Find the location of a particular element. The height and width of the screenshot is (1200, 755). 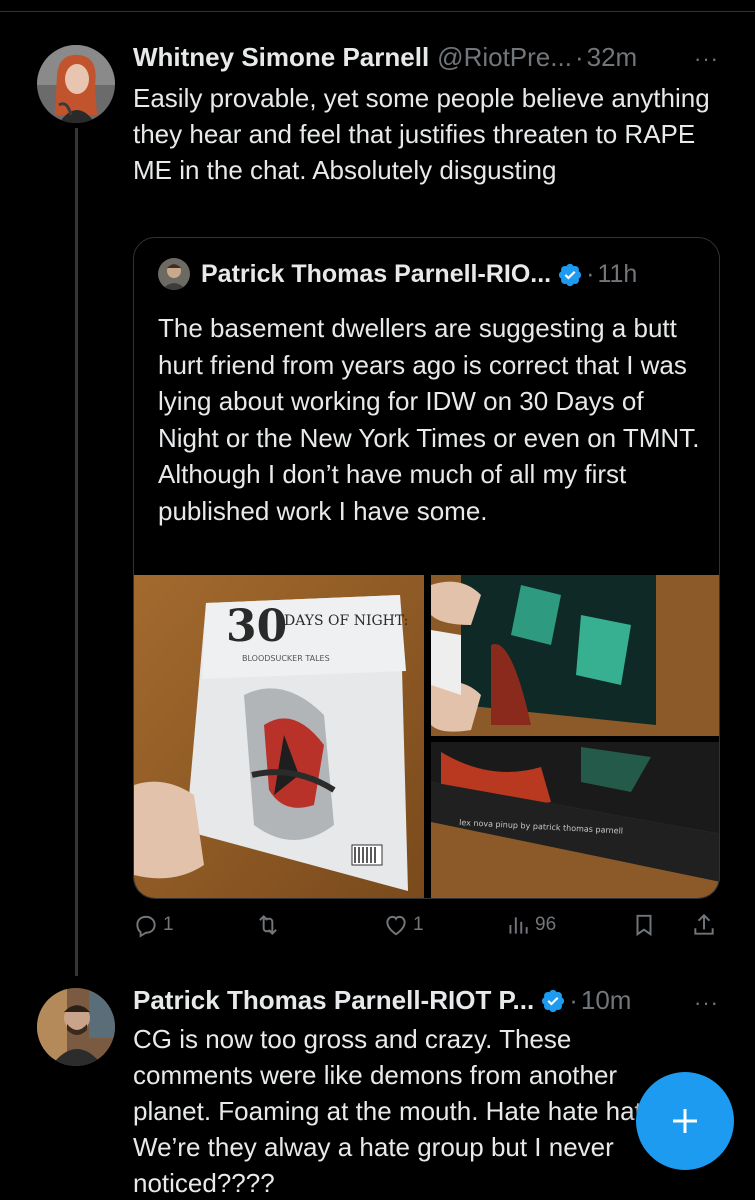

comic-title-text: DAYS OF NIGHT: is located at coordinates (346, 621).